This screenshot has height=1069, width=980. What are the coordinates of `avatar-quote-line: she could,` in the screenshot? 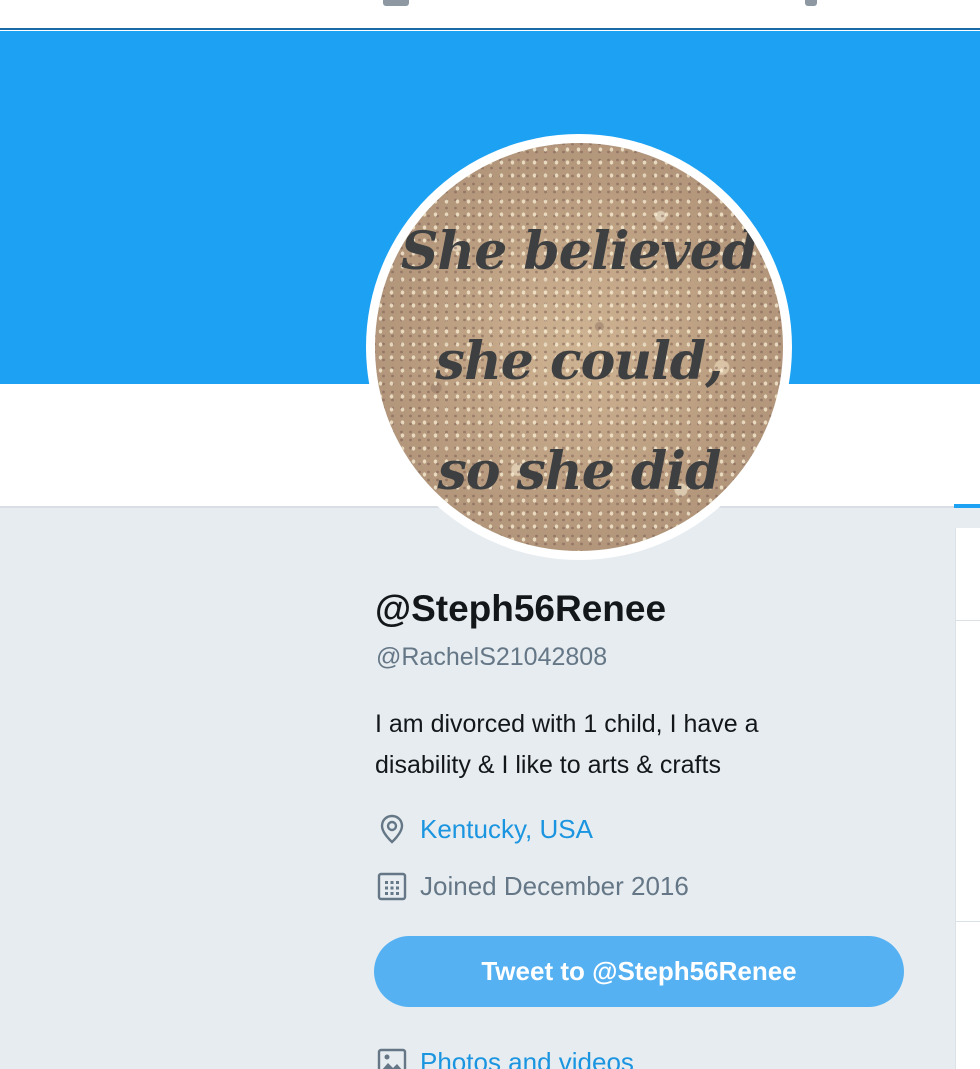 It's located at (579, 361).